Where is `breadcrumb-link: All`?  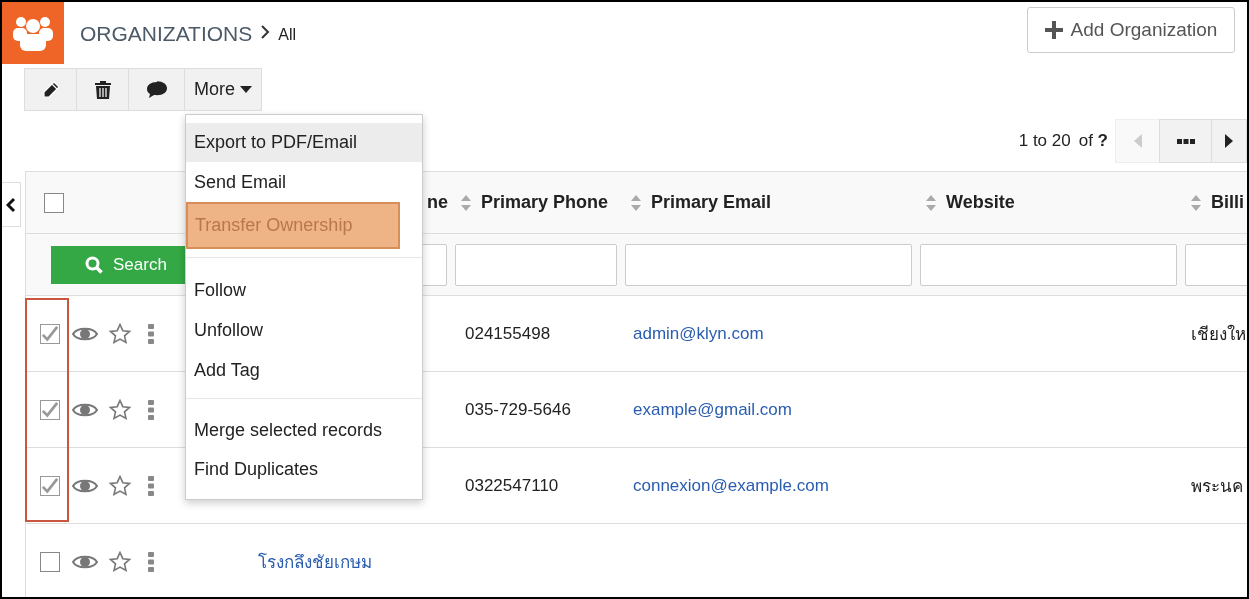 breadcrumb-link: All is located at coordinates (287, 34).